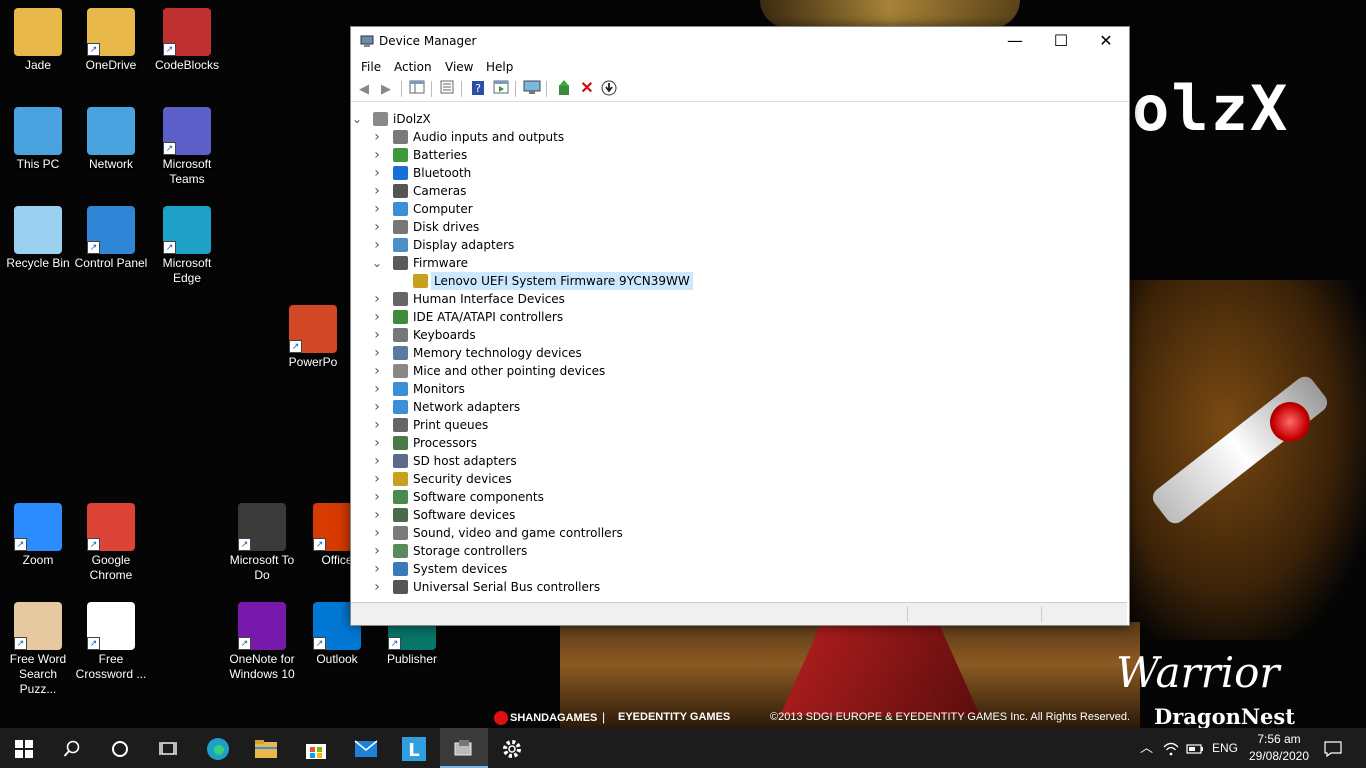  I want to click on close-button: ✕, so click(1106, 42).